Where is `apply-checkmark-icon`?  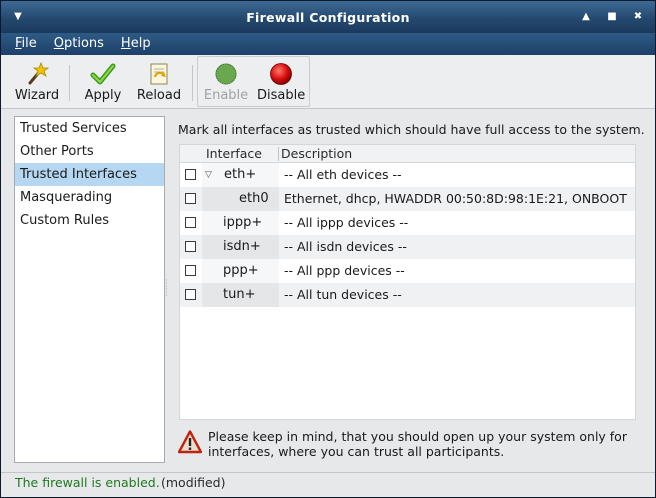
apply-checkmark-icon is located at coordinates (103, 74).